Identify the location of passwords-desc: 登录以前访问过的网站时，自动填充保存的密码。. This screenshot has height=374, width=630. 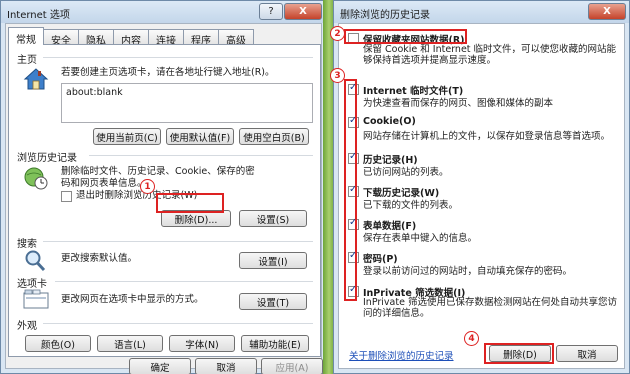
(468, 271).